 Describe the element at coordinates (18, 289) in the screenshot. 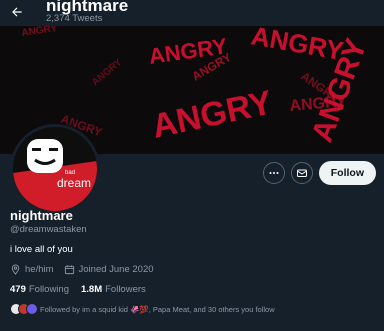

I see `following-number: 479` at that location.